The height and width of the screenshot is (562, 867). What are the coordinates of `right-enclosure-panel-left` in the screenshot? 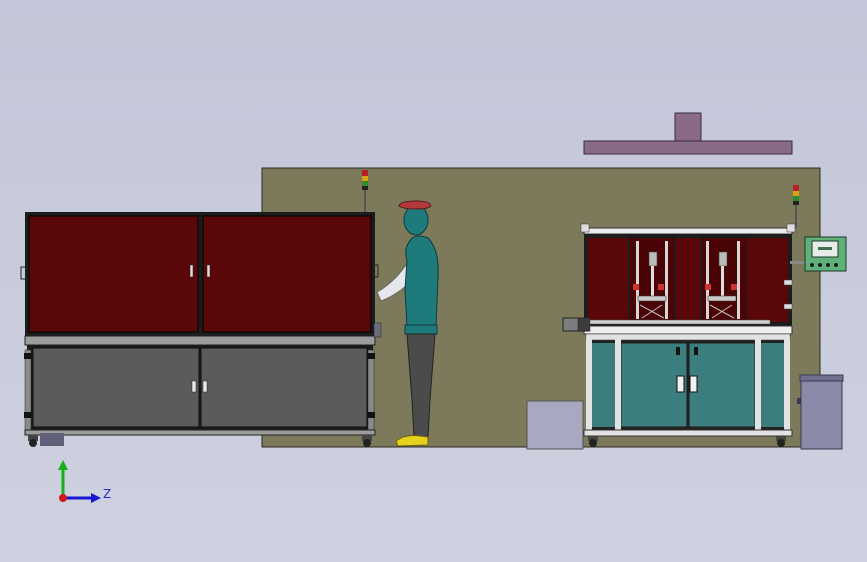 It's located at (608, 280).